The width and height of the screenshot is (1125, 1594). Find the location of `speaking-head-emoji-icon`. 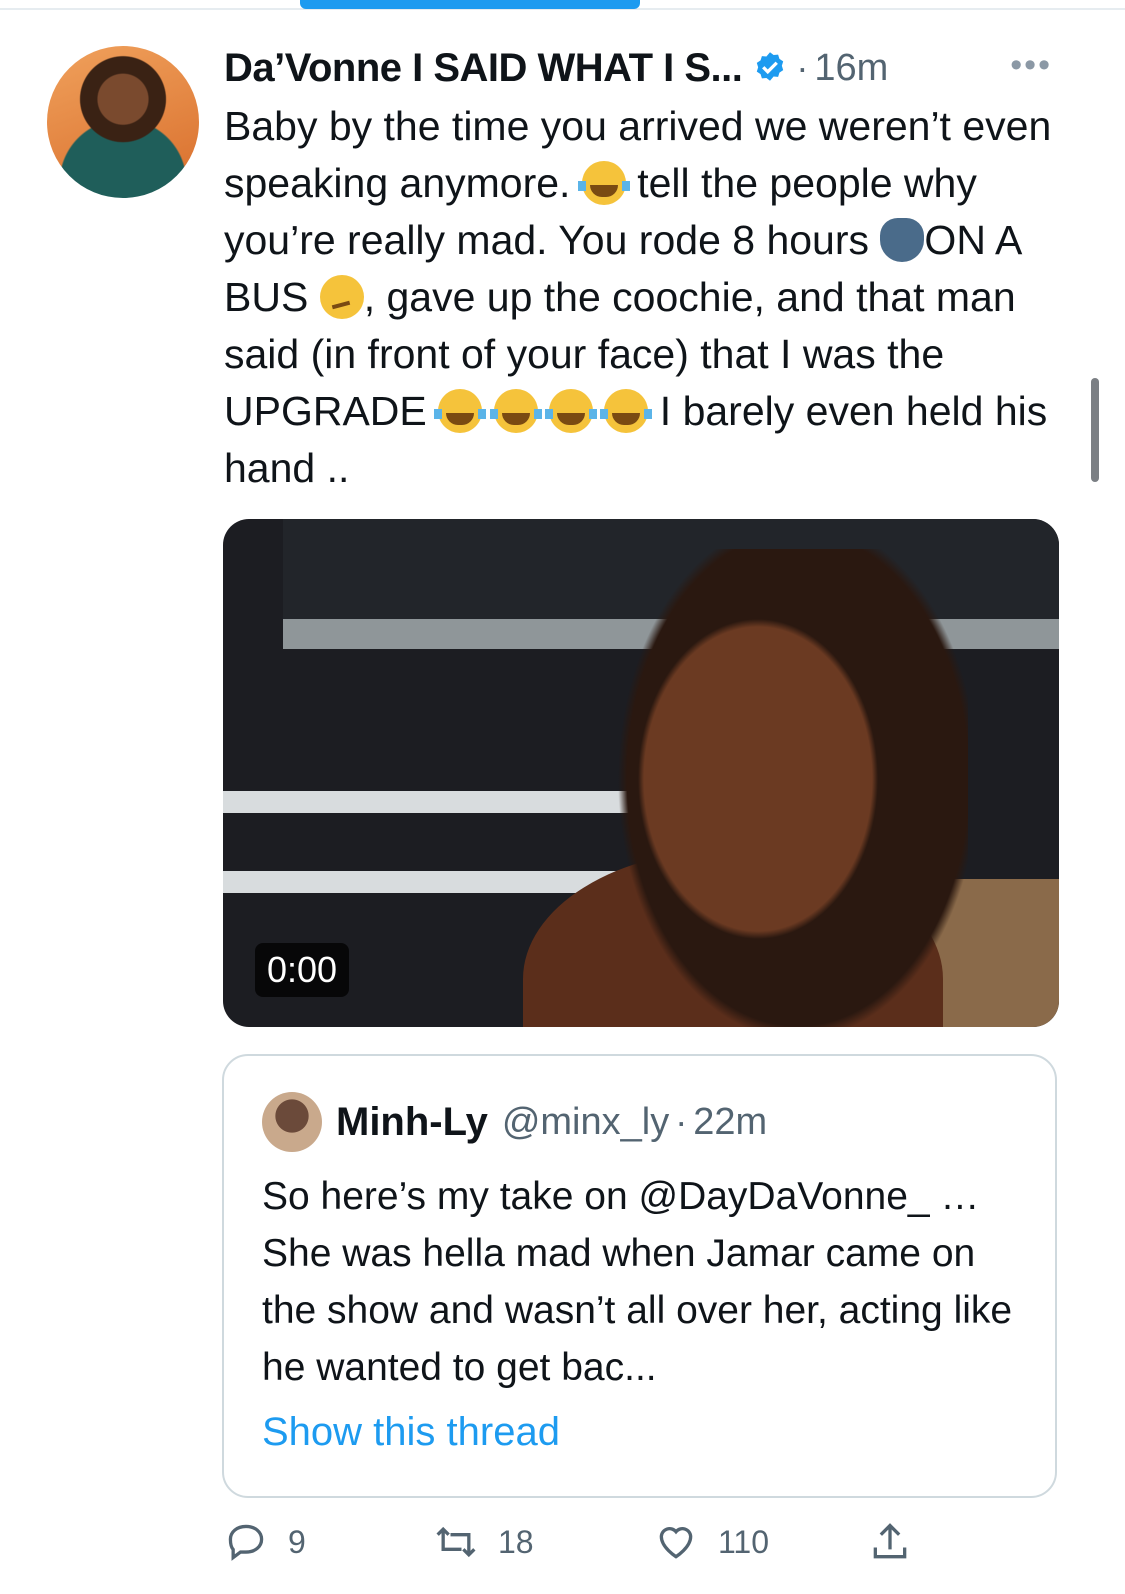

speaking-head-emoji-icon is located at coordinates (902, 240).